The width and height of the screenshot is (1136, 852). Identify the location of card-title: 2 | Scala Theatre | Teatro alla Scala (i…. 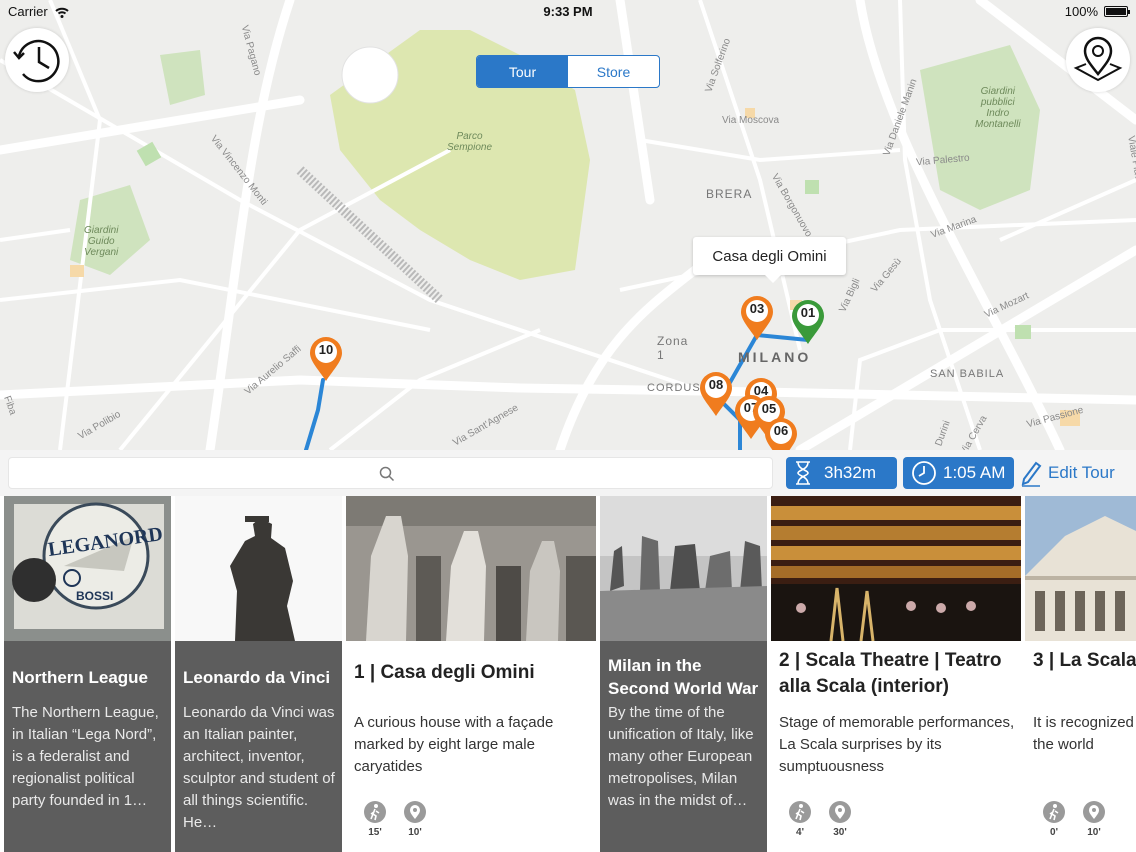
(890, 673).